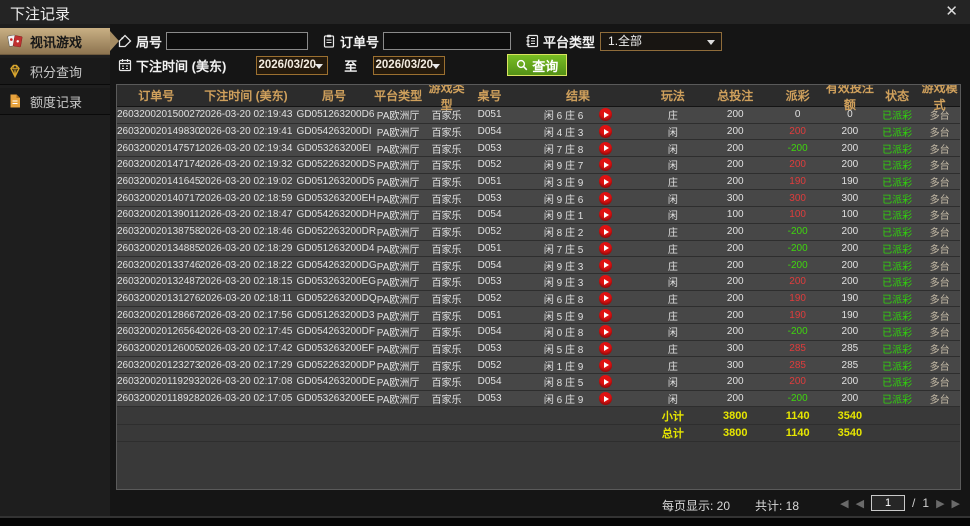 The image size is (970, 526). Describe the element at coordinates (860, 503) in the screenshot. I see `prev-page-icon: ◀` at that location.